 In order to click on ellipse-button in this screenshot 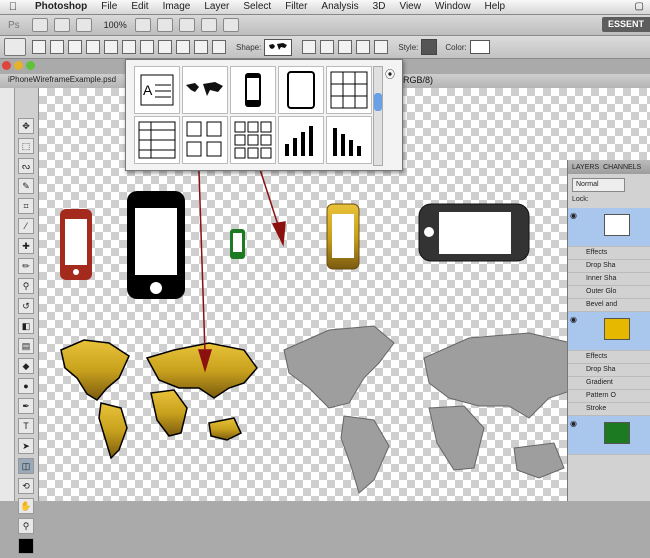, I will do `click(165, 47)`.